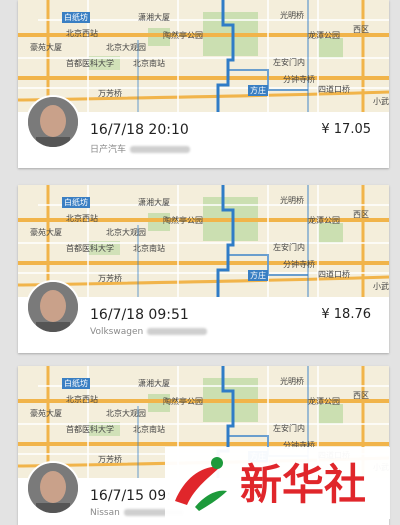 The image size is (400, 525). I want to click on ride-price: ¥ 17.05, so click(346, 129).